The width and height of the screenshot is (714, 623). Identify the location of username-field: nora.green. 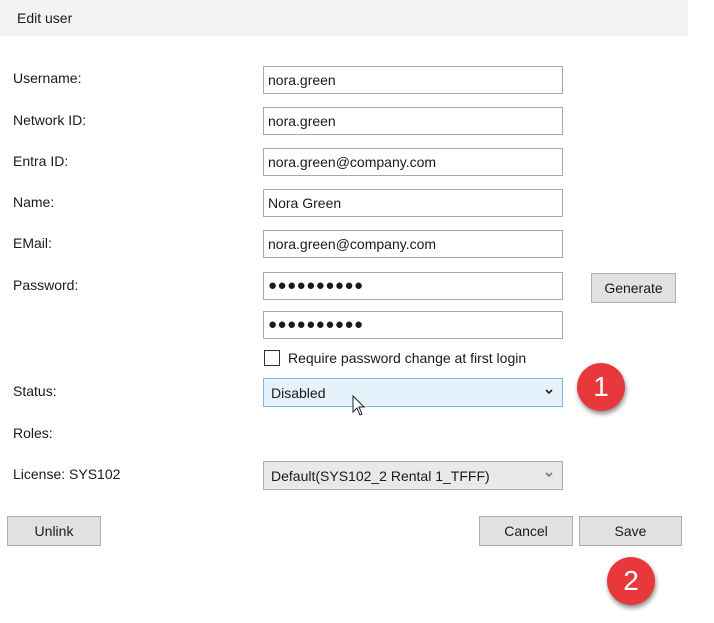
(413, 80).